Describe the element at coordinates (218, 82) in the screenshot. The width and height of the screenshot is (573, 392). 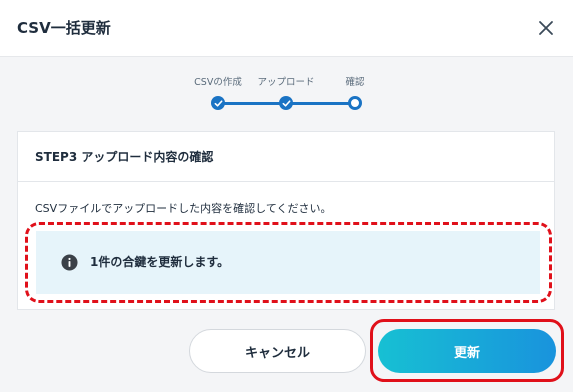
I see `step-label-create-csv: CSVの作成` at that location.